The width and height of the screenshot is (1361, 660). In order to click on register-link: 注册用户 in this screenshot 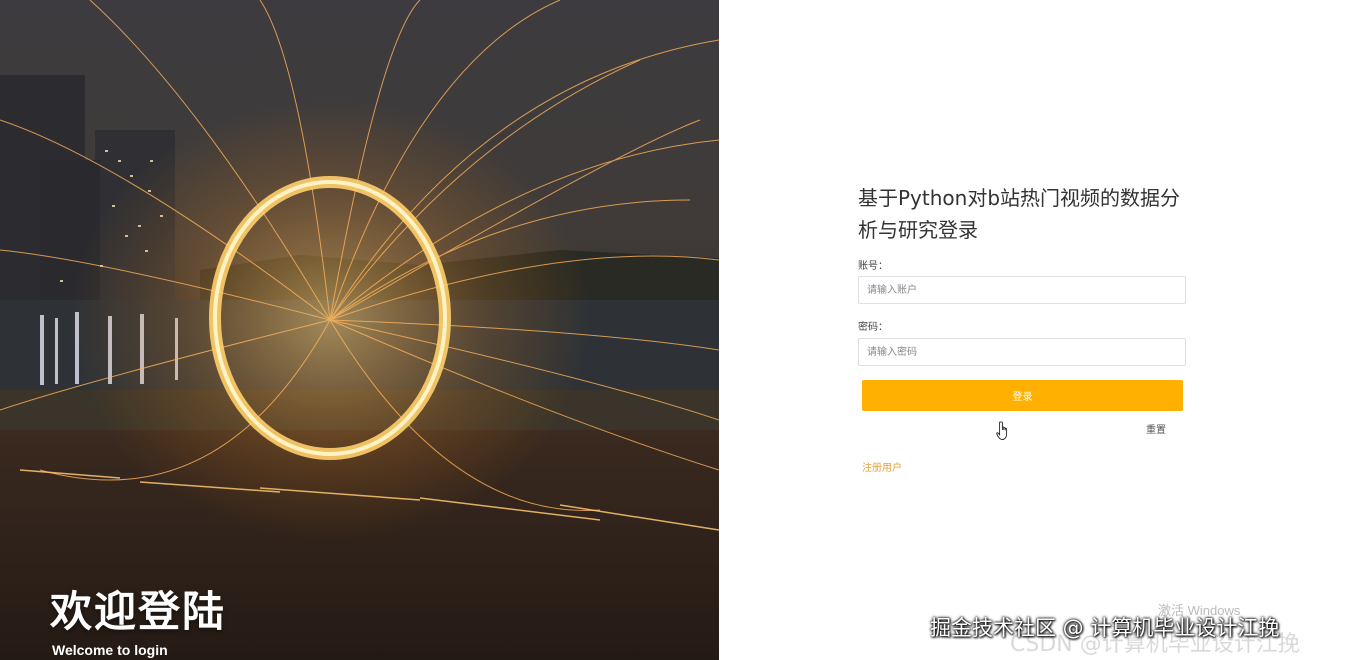, I will do `click(882, 466)`.